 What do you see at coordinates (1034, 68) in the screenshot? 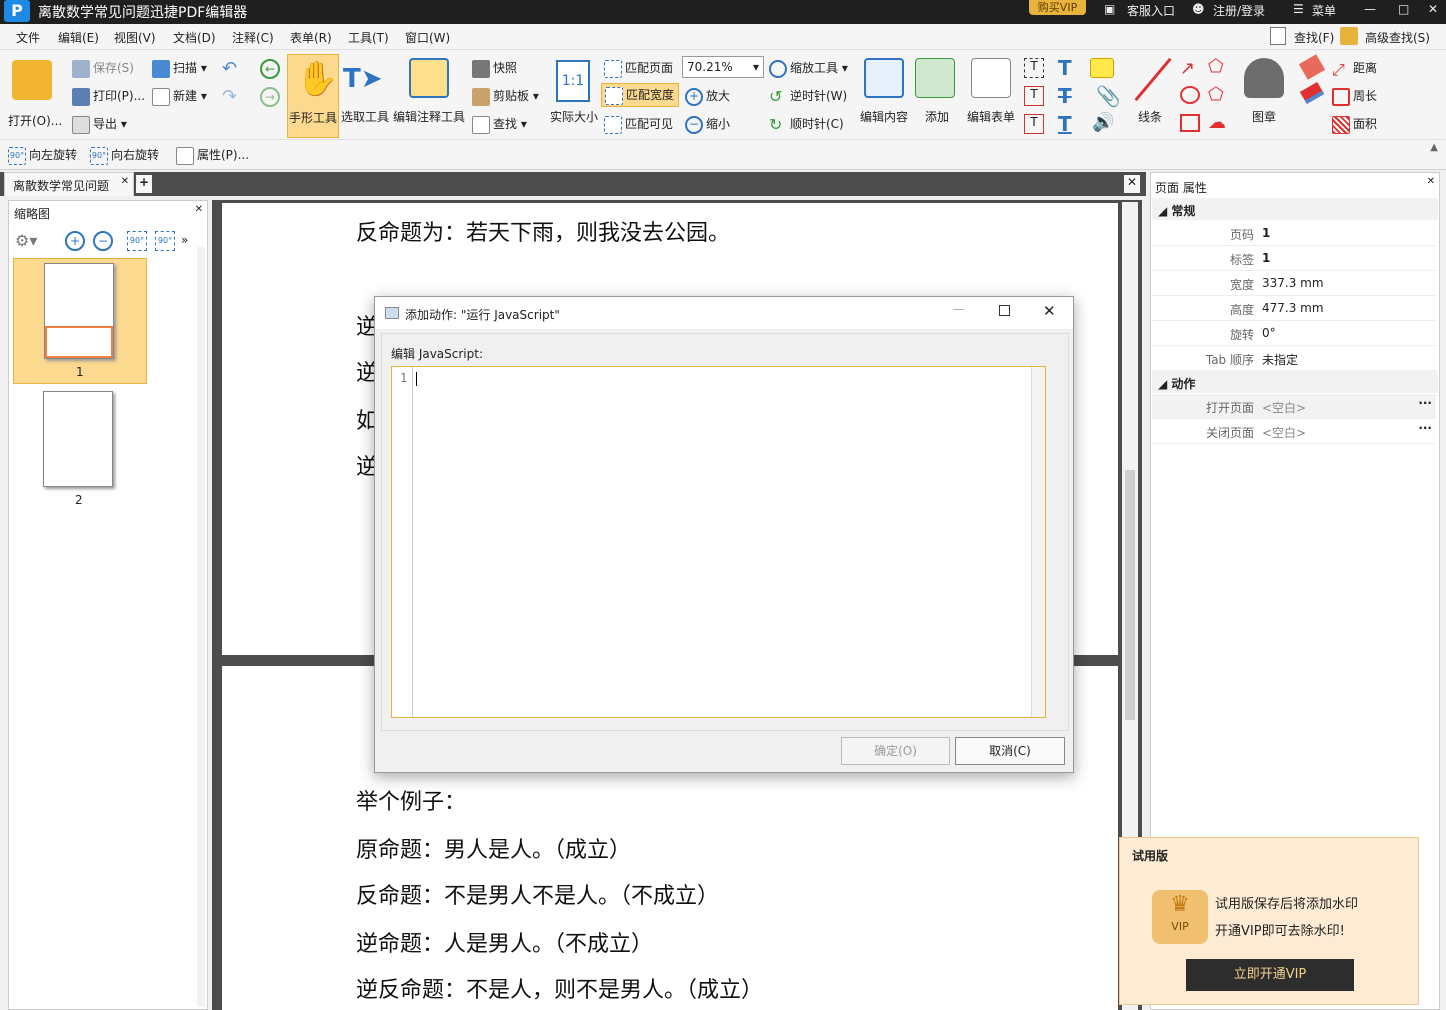
I see `text-field-icon: T` at bounding box center [1034, 68].